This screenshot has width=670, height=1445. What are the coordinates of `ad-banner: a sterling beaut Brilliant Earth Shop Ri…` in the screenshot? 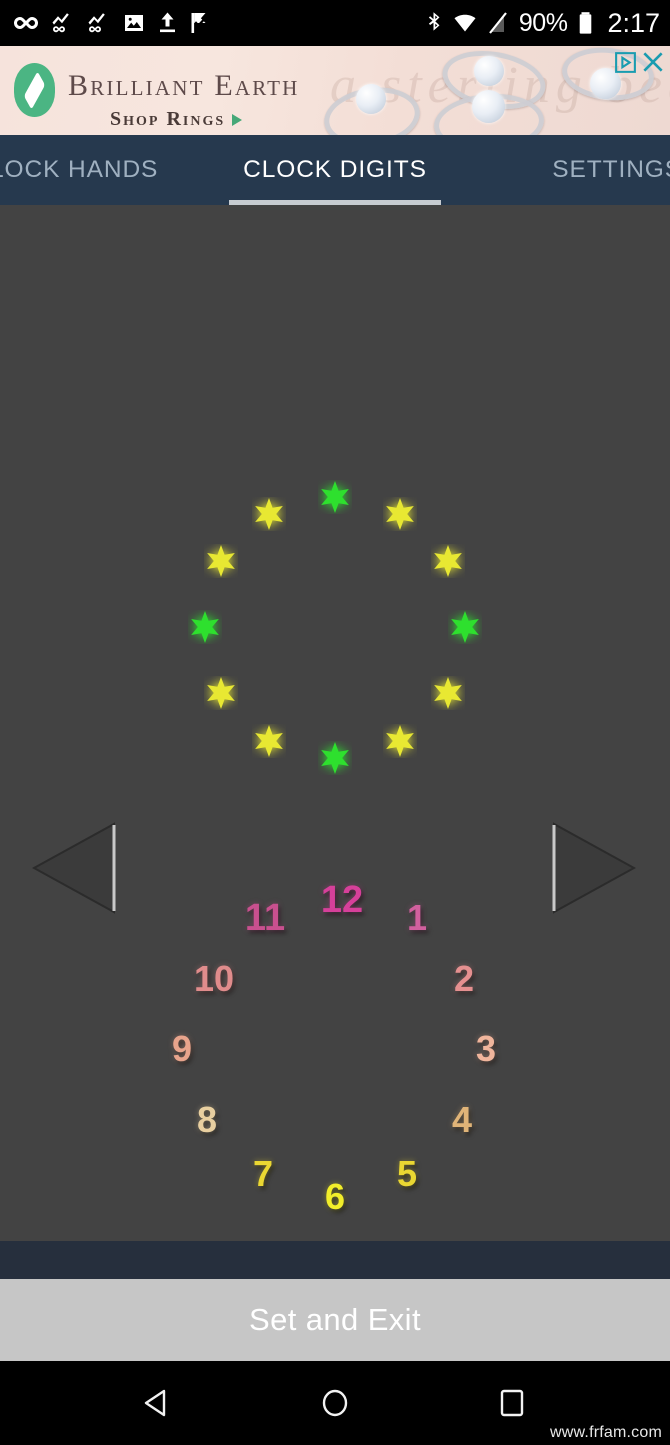 It's located at (335, 90).